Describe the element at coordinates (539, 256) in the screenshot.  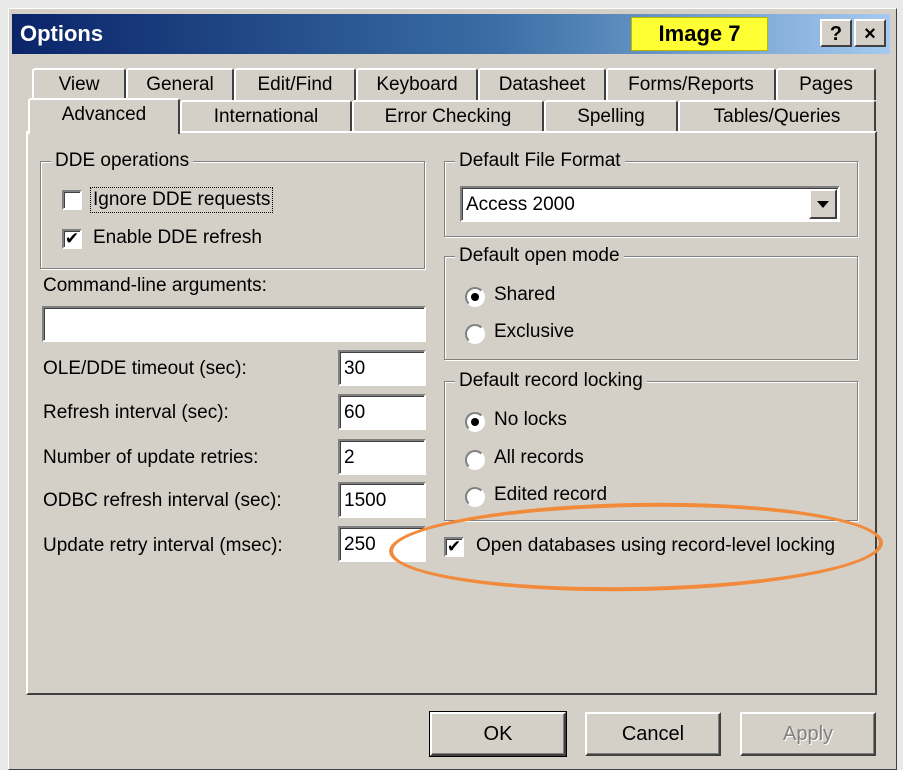
I see `default-open-mode-legend: Default open mode` at that location.